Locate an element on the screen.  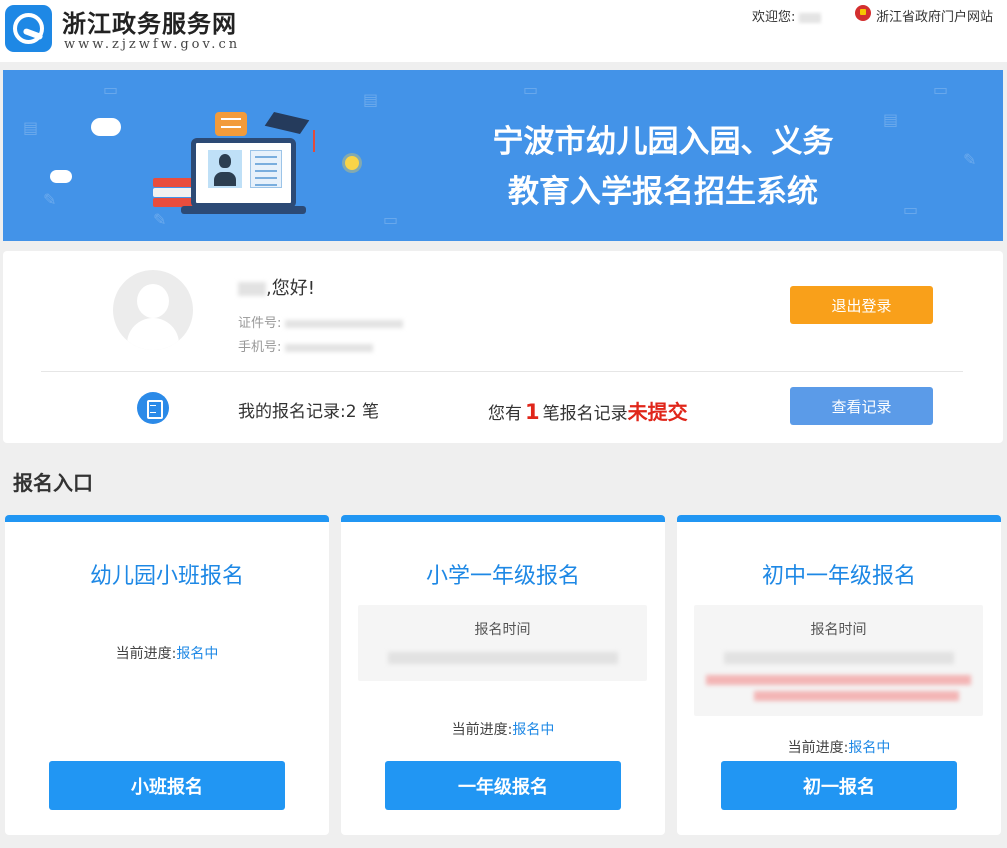
graduation-cap-icon is located at coordinates (287, 123).